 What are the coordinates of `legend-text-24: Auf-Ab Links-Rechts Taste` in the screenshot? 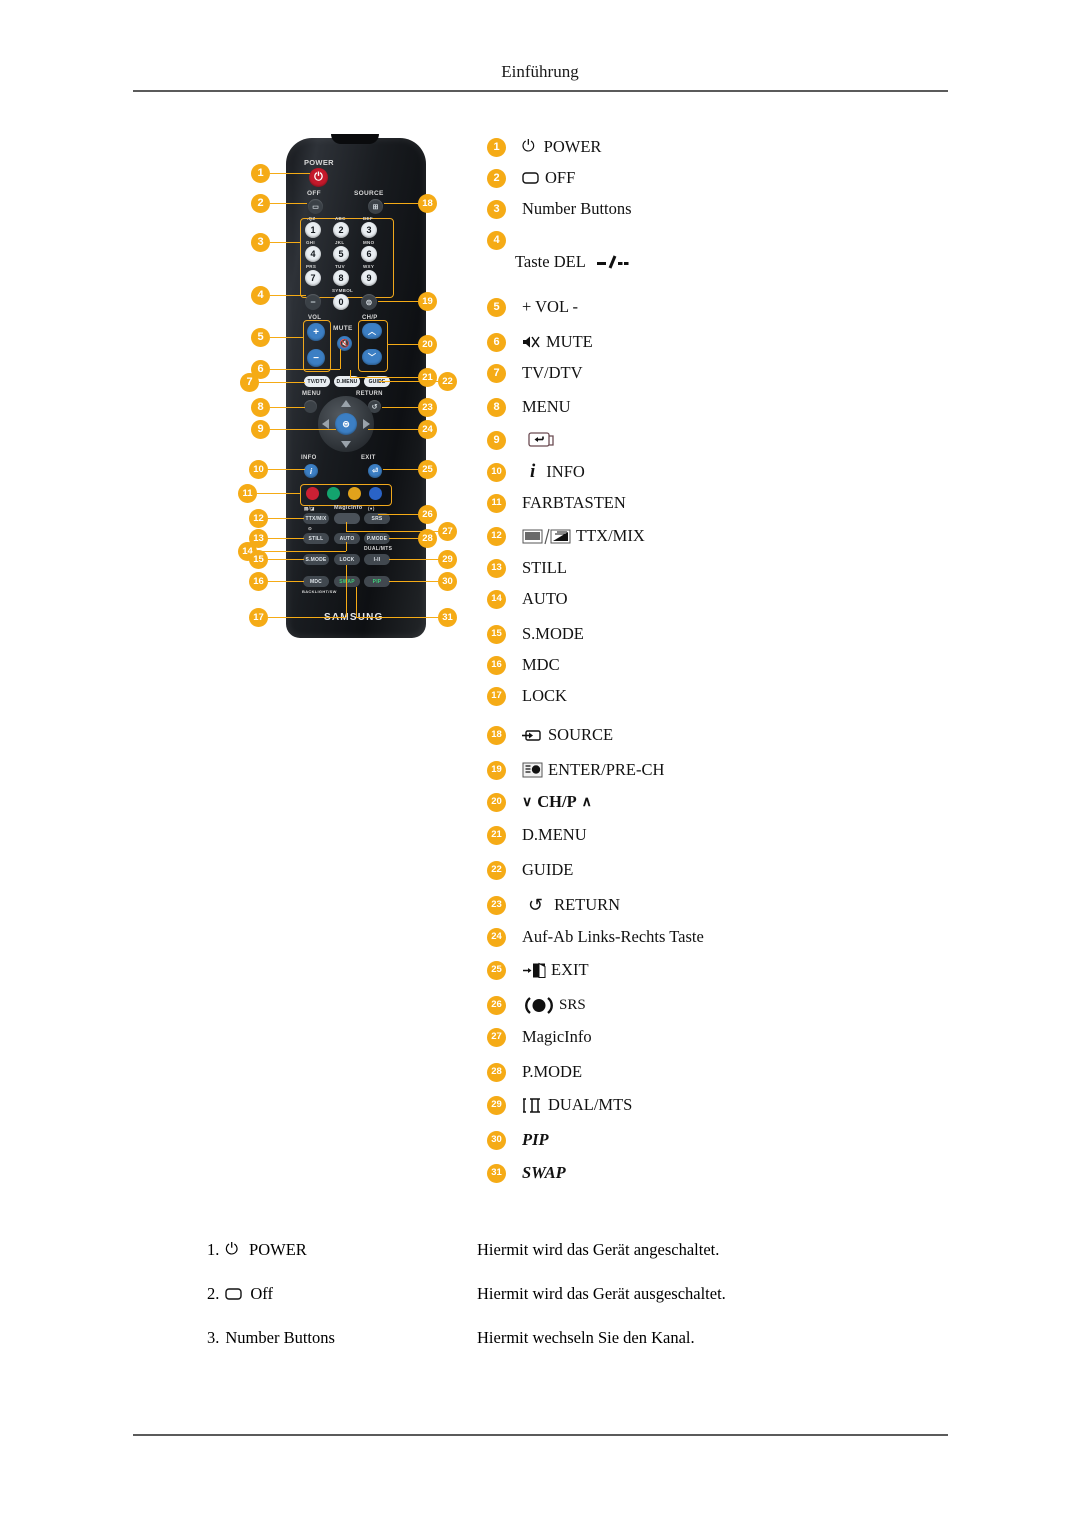 It's located at (613, 936).